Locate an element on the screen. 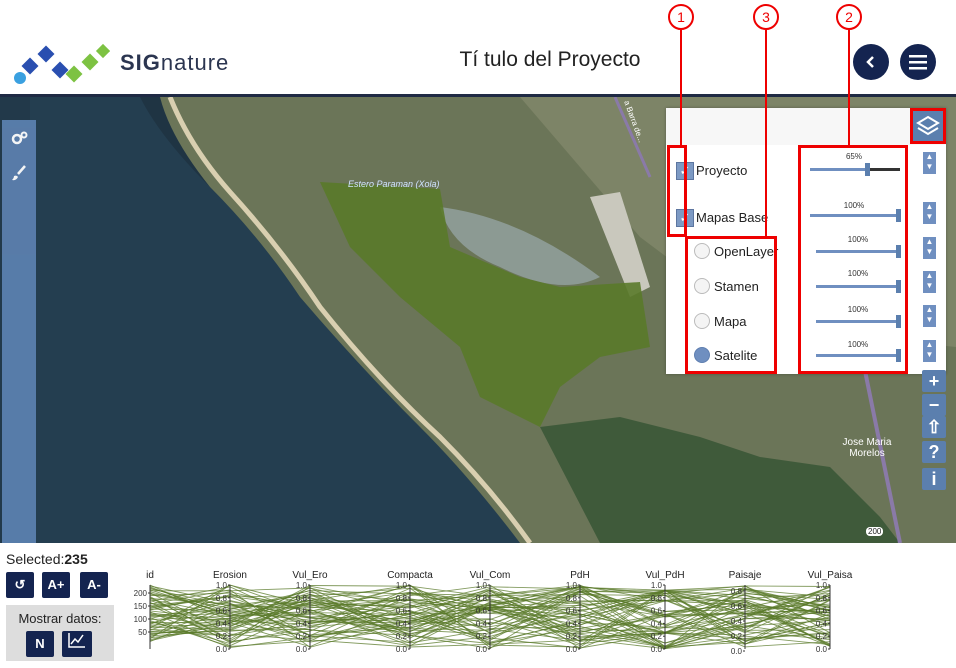 This screenshot has height=668, width=956. hamburger-menu-icon is located at coordinates (918, 62).